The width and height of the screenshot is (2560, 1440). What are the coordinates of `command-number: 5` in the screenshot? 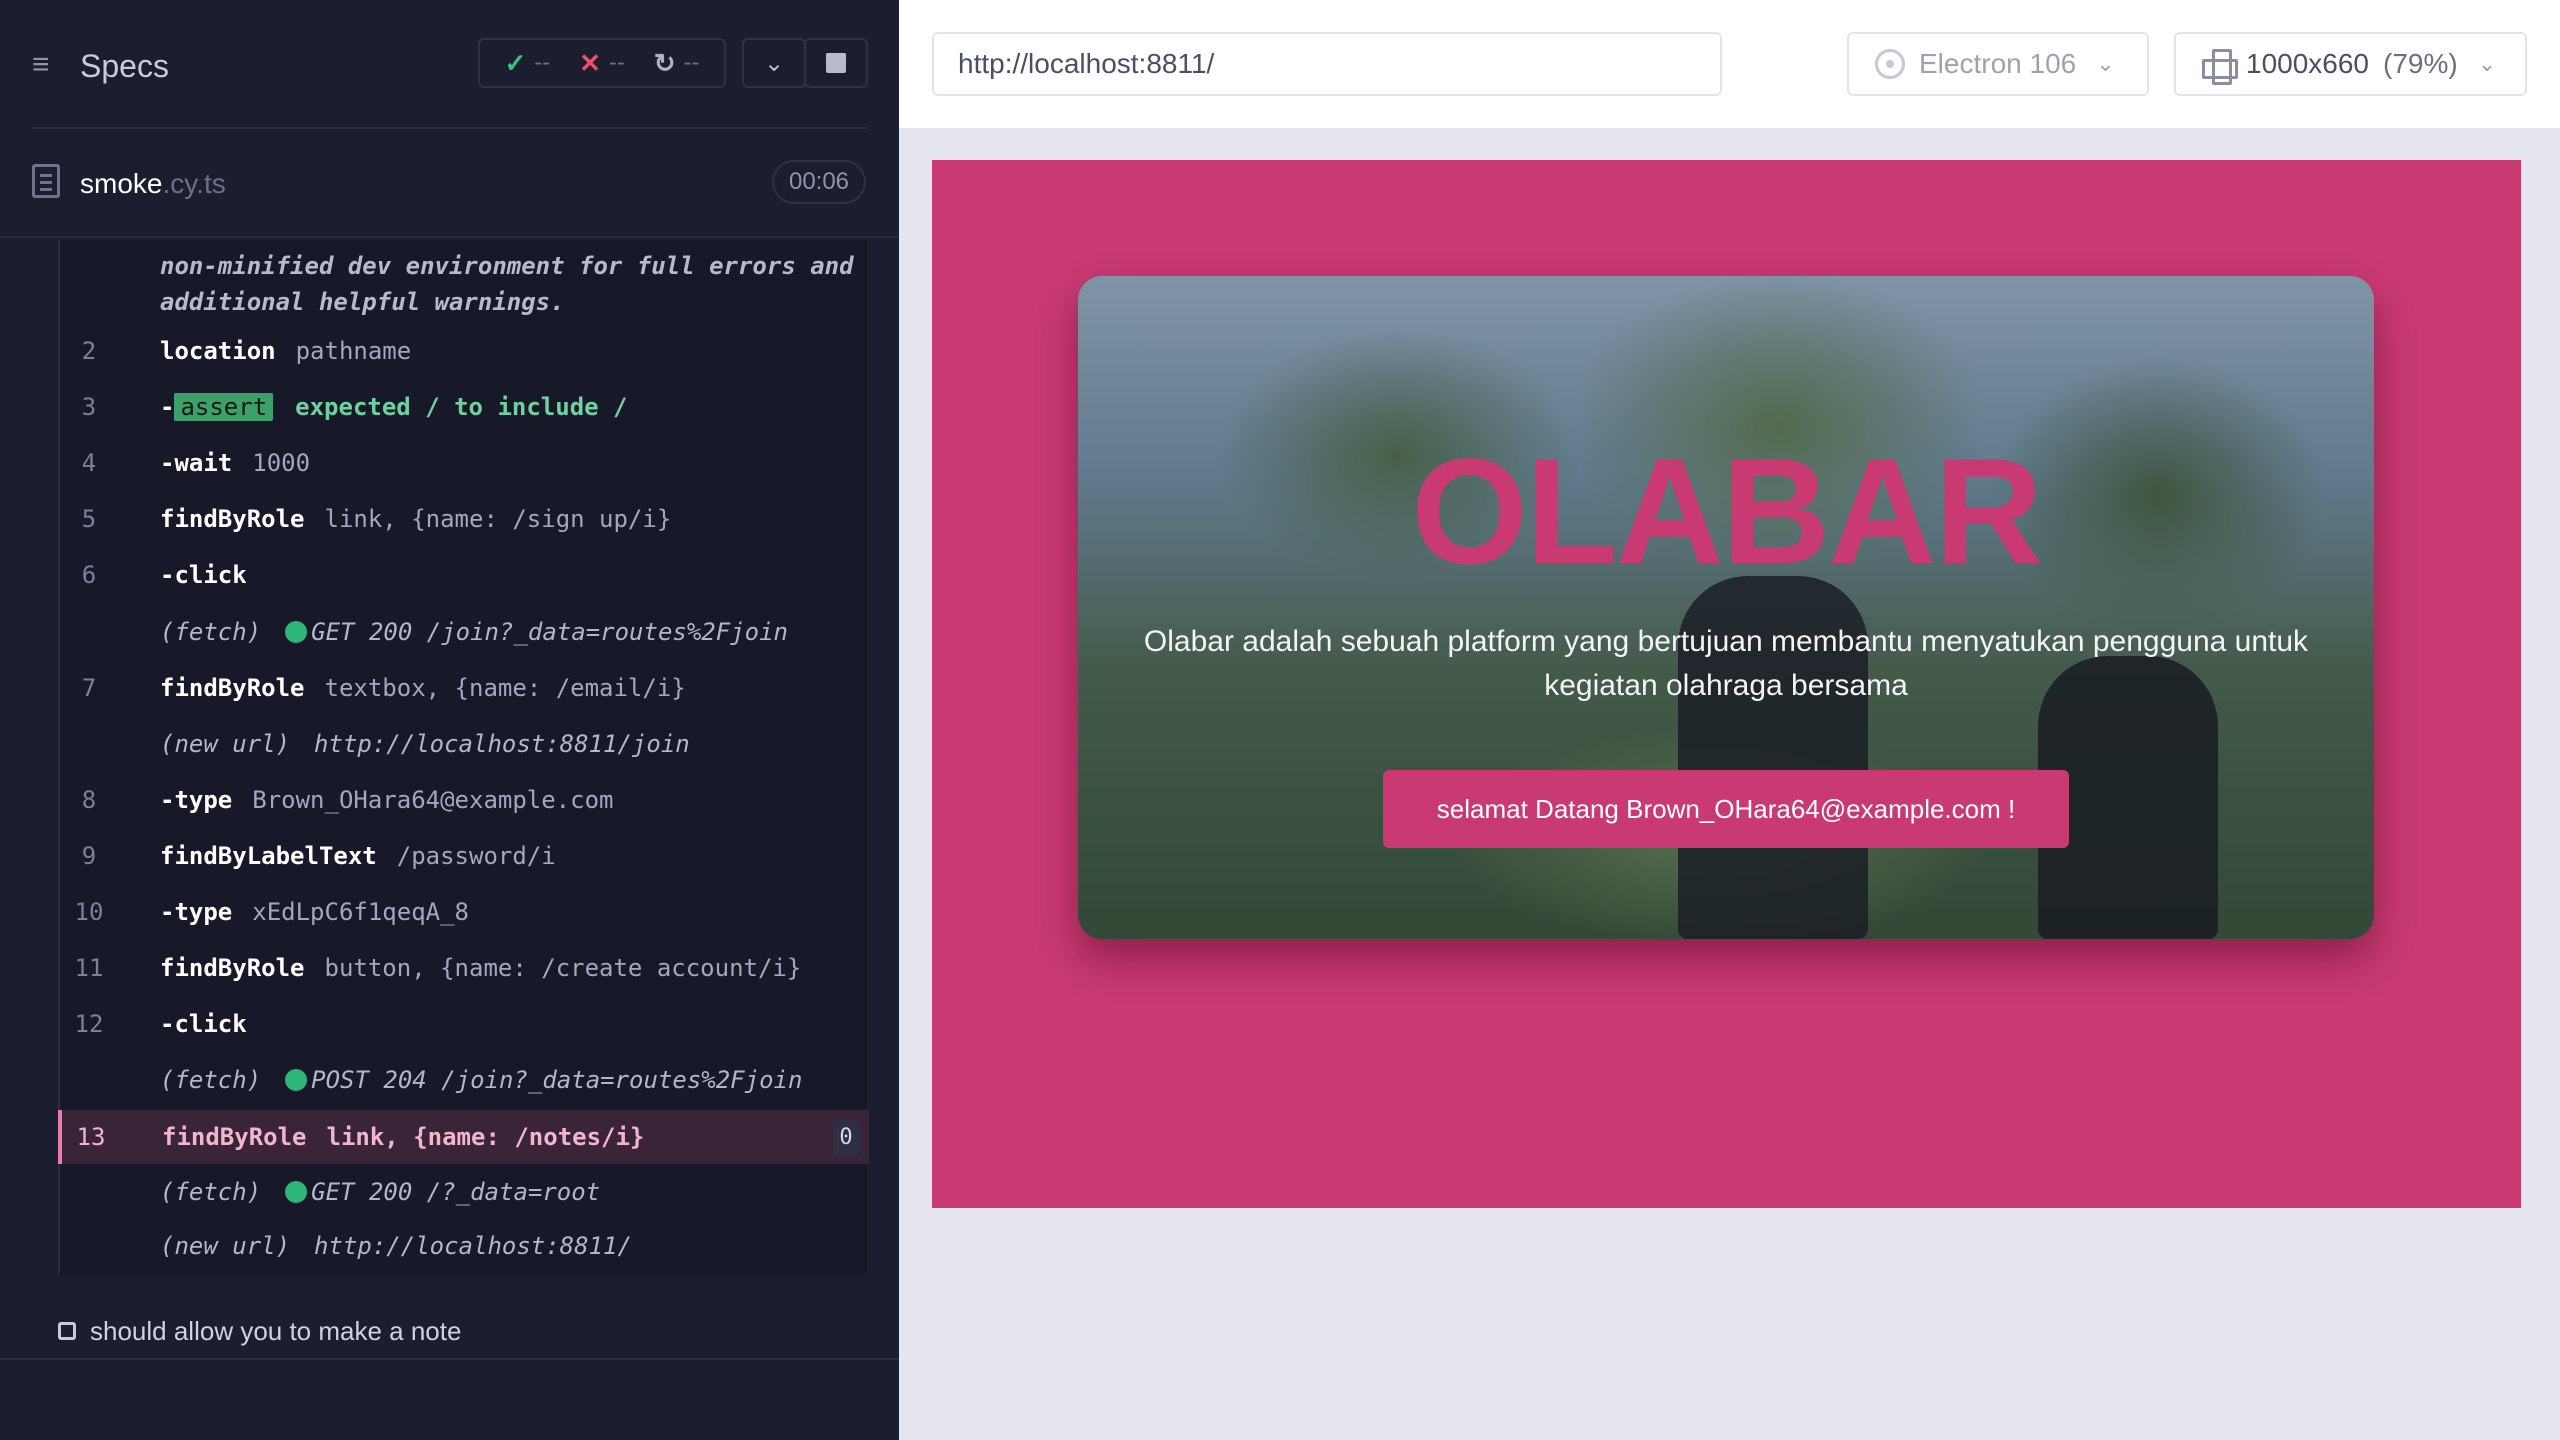 It's located at (89, 519).